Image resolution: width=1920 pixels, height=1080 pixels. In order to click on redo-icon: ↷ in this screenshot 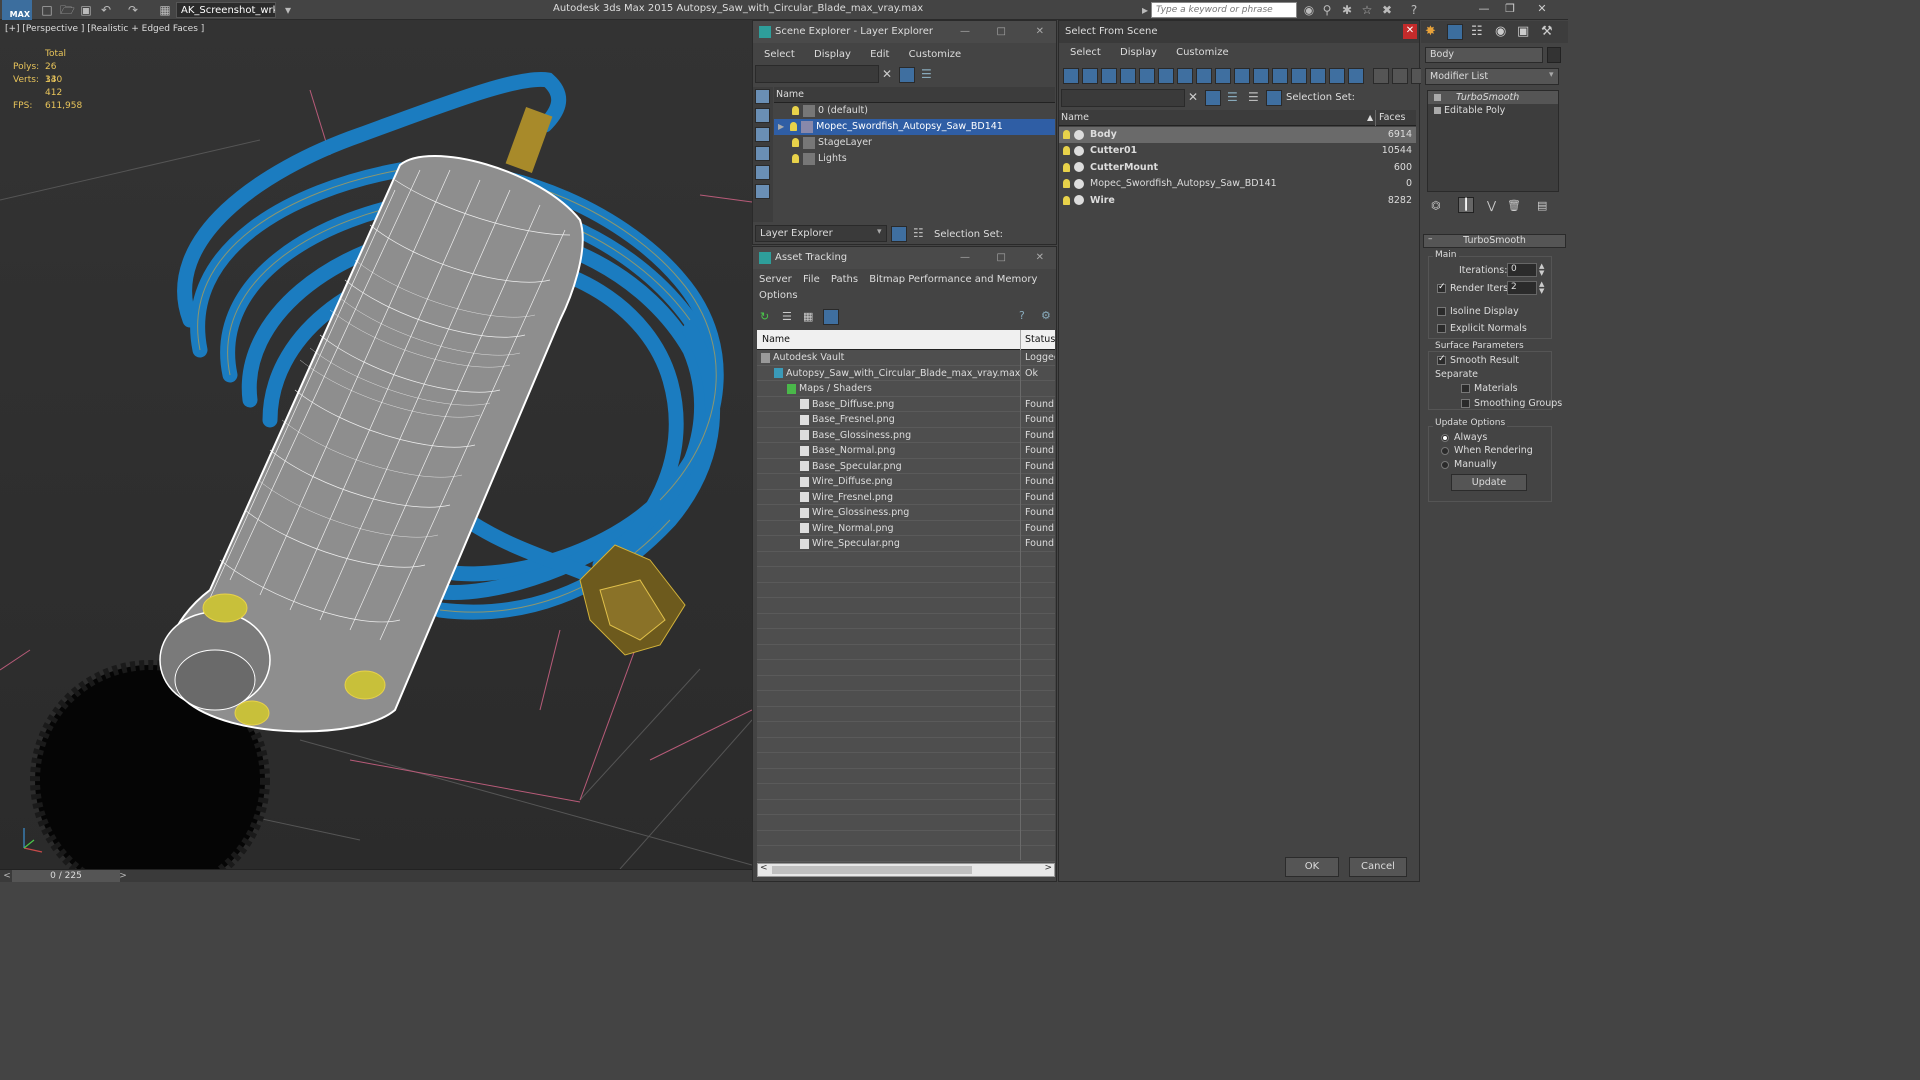, I will do `click(133, 10)`.